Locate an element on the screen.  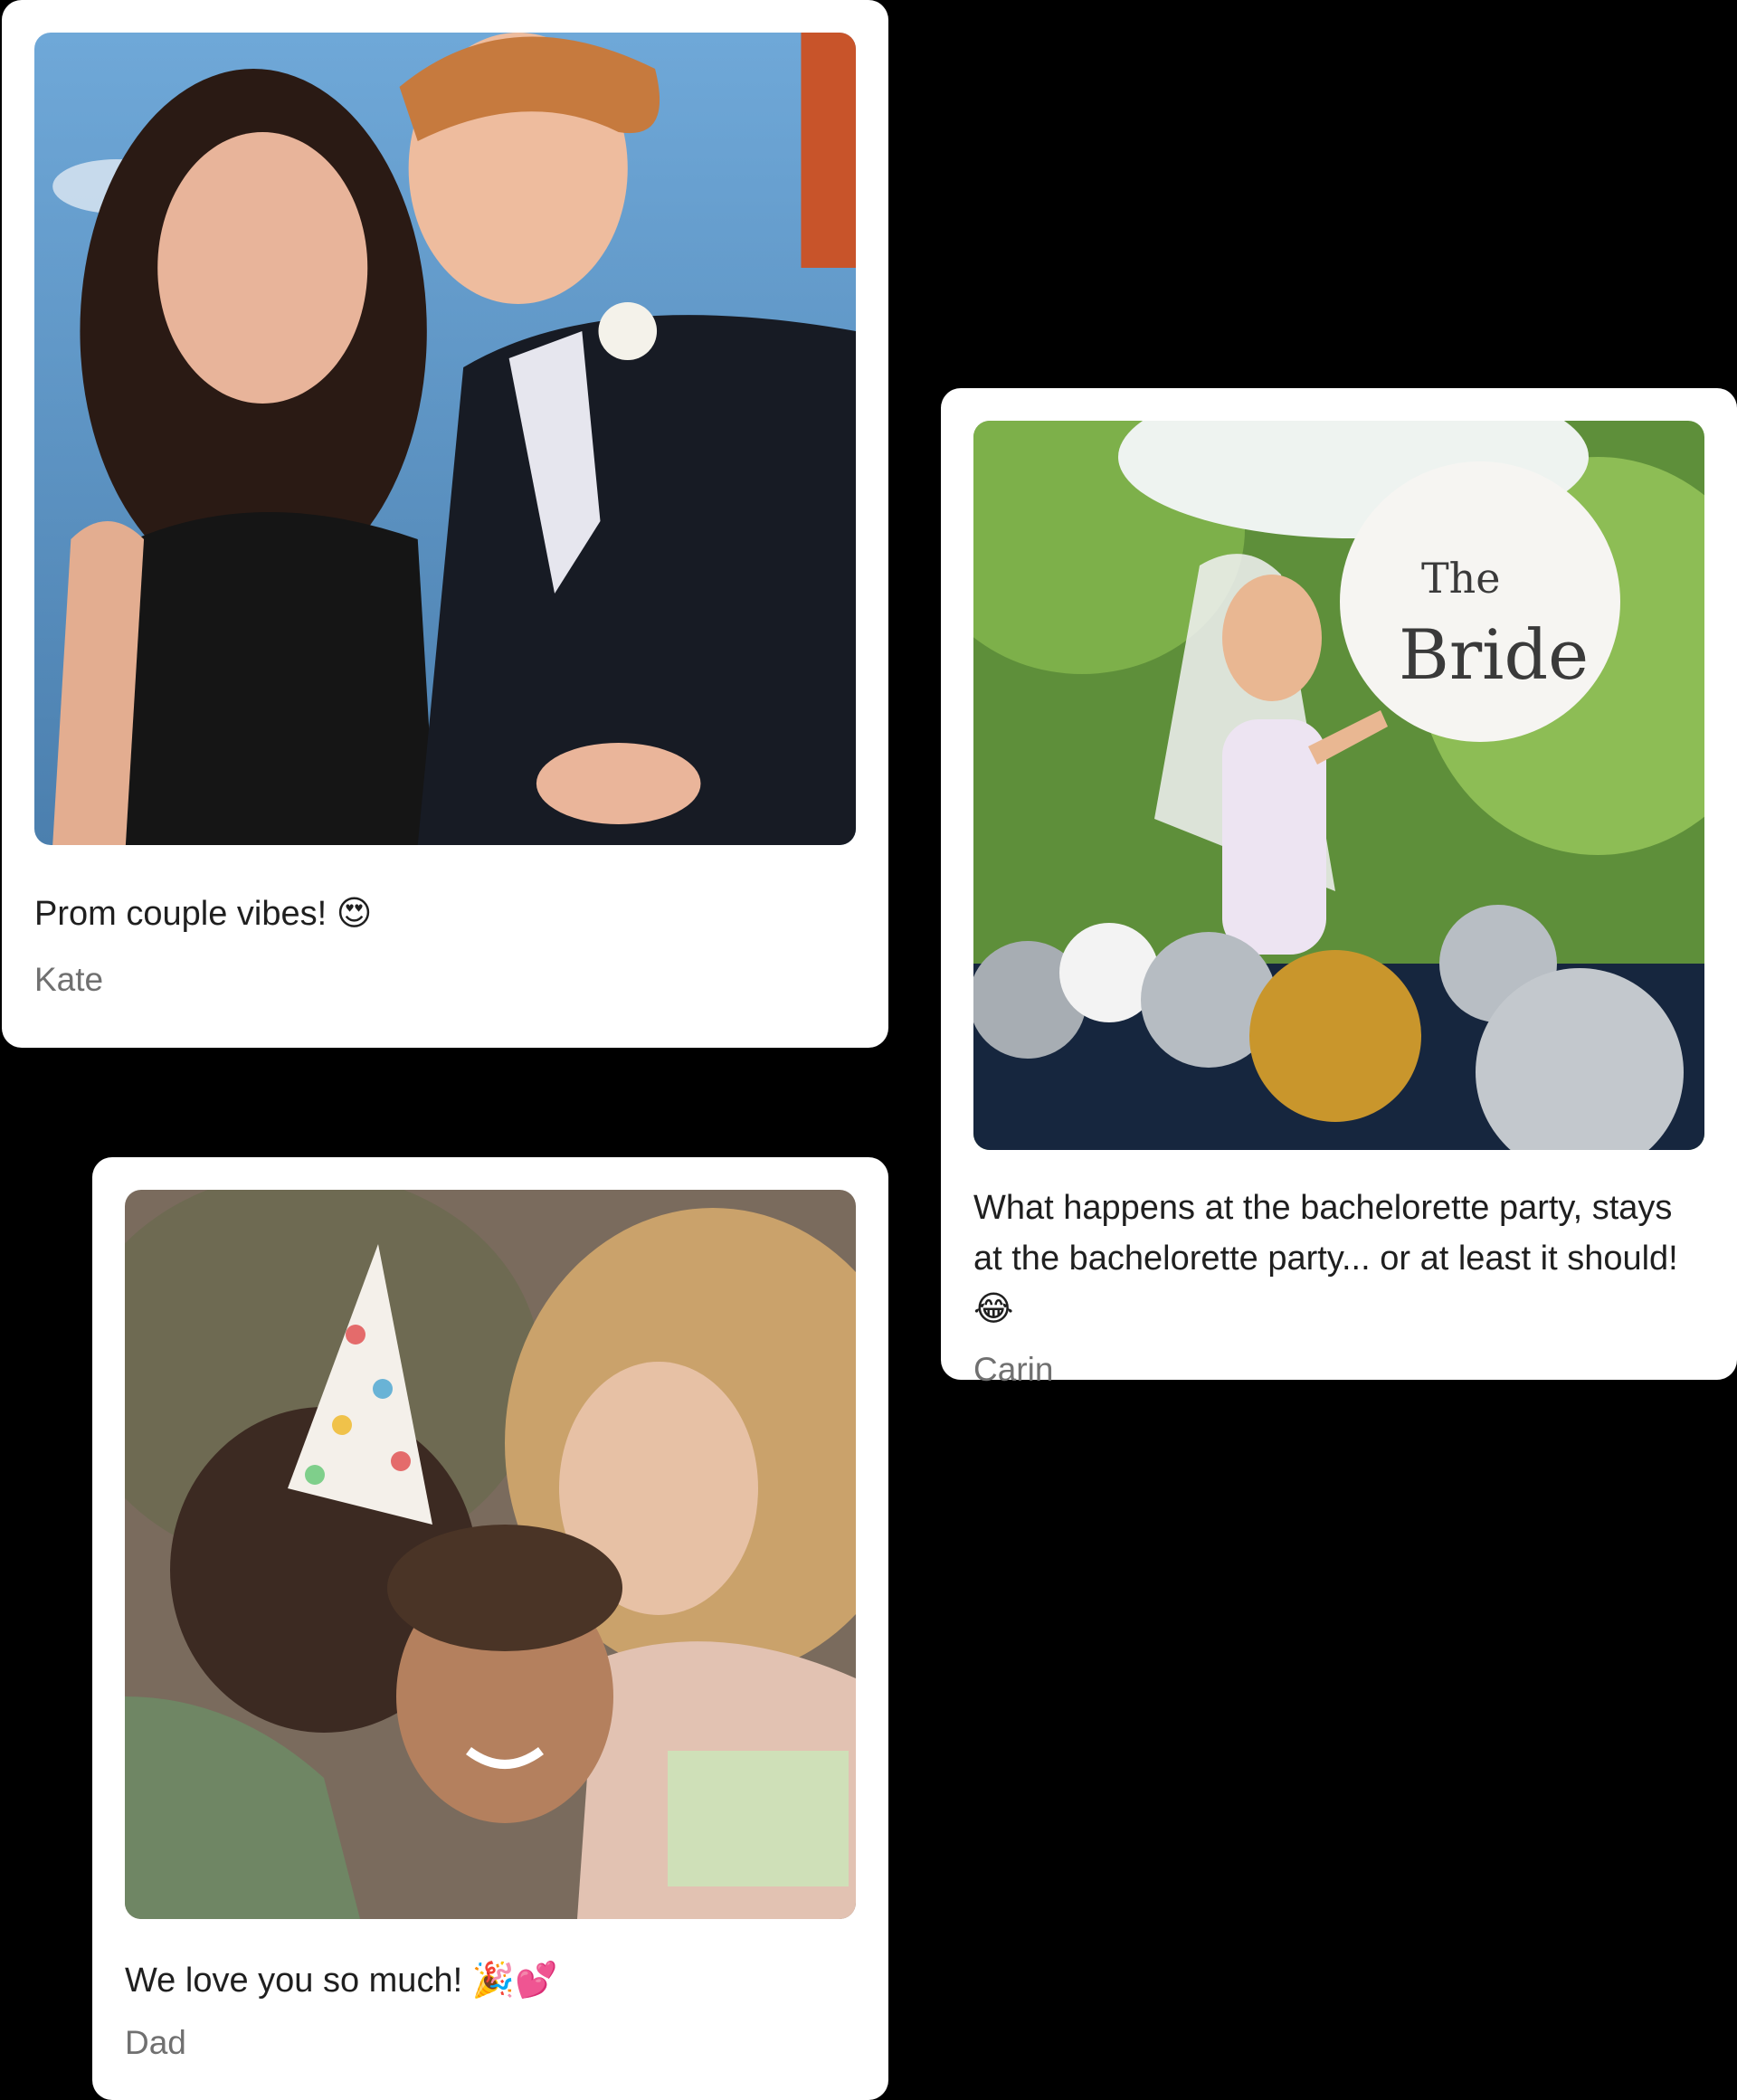
card-caption: Prom couple vibes! 😍 is located at coordinates (203, 914).